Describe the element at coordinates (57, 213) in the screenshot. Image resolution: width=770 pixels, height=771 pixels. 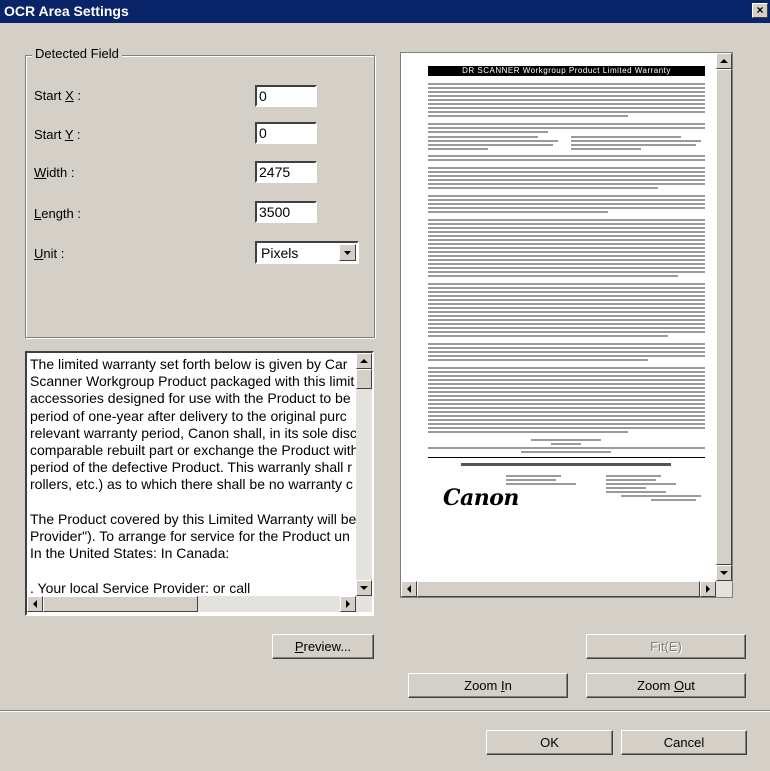
I see `length-label: Length :` at that location.